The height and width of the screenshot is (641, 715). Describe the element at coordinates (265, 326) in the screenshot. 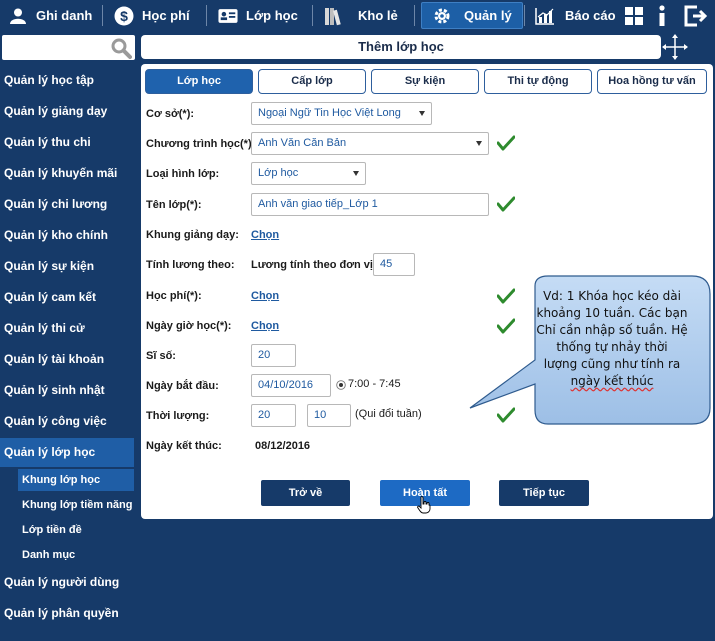

I see `ngay-gio-hoc-link: Chọn` at that location.